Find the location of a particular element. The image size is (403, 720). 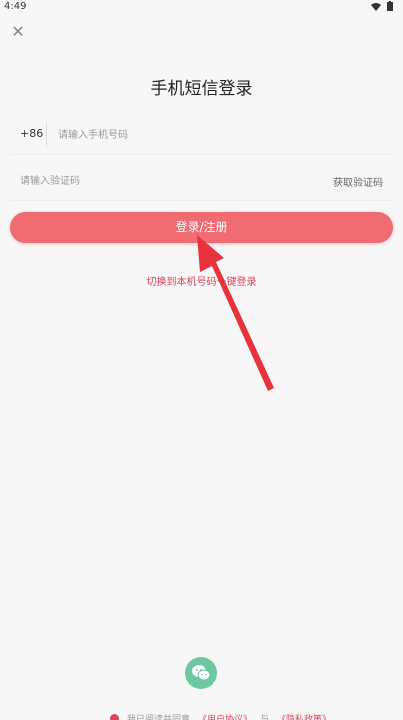

agreement-and: 与 is located at coordinates (265, 717).